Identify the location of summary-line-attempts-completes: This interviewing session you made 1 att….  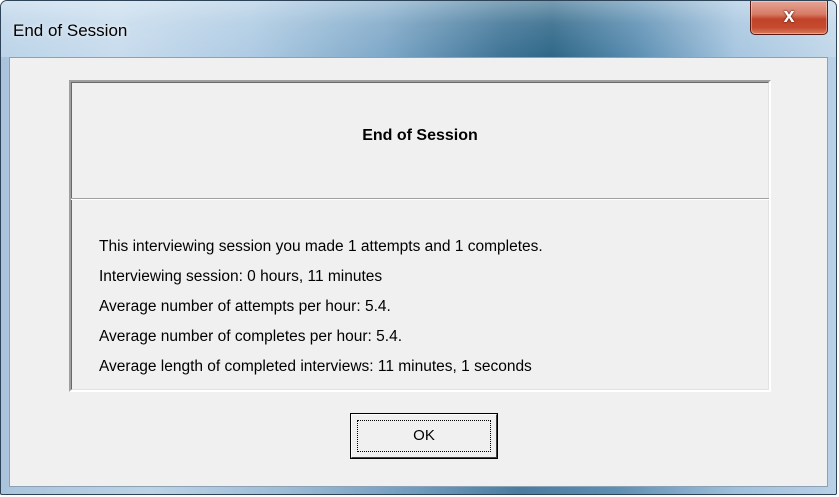
(321, 246).